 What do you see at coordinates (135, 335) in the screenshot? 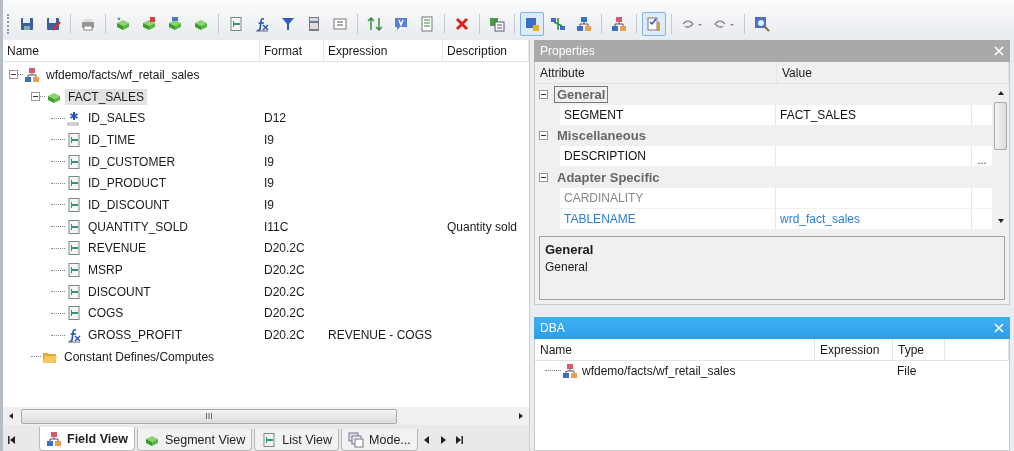
I see `tree-node-label: GROSS_PROFIT` at bounding box center [135, 335].